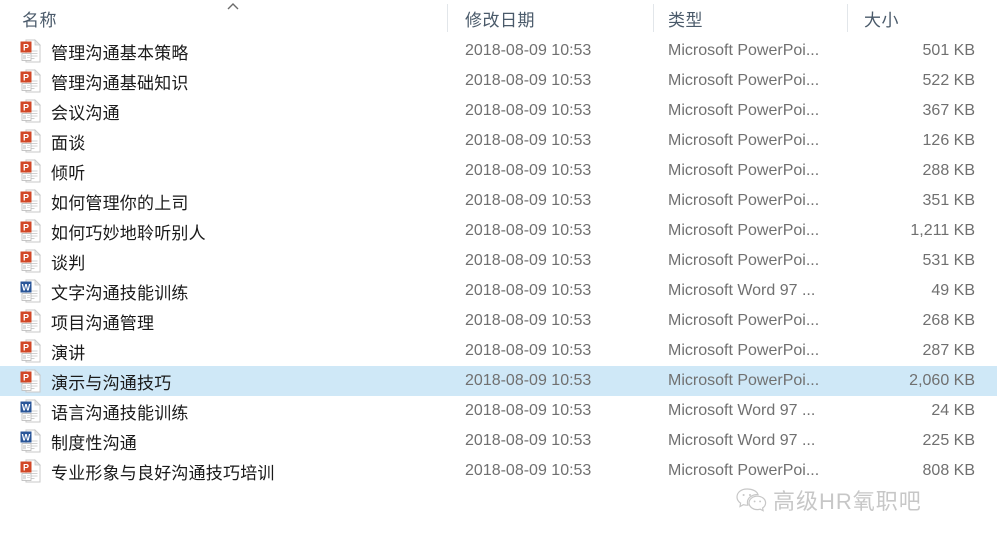  What do you see at coordinates (948, 110) in the screenshot?
I see `file-size-cell: 367 KB` at bounding box center [948, 110].